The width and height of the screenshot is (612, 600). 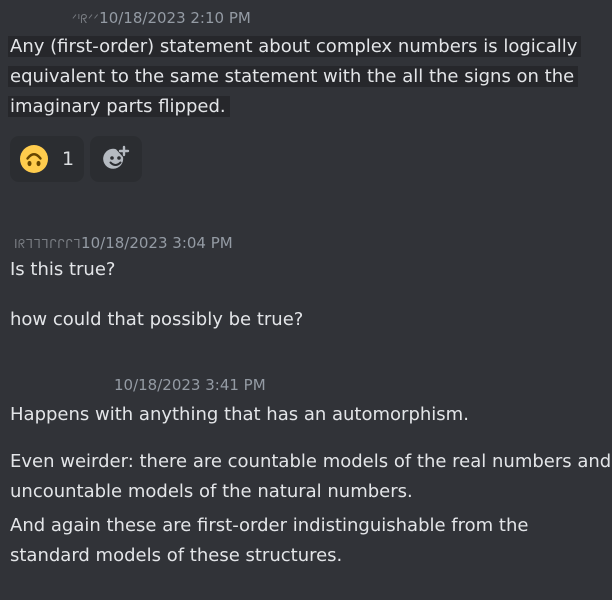 I want to click on add-reaction-button, so click(x=116, y=159).